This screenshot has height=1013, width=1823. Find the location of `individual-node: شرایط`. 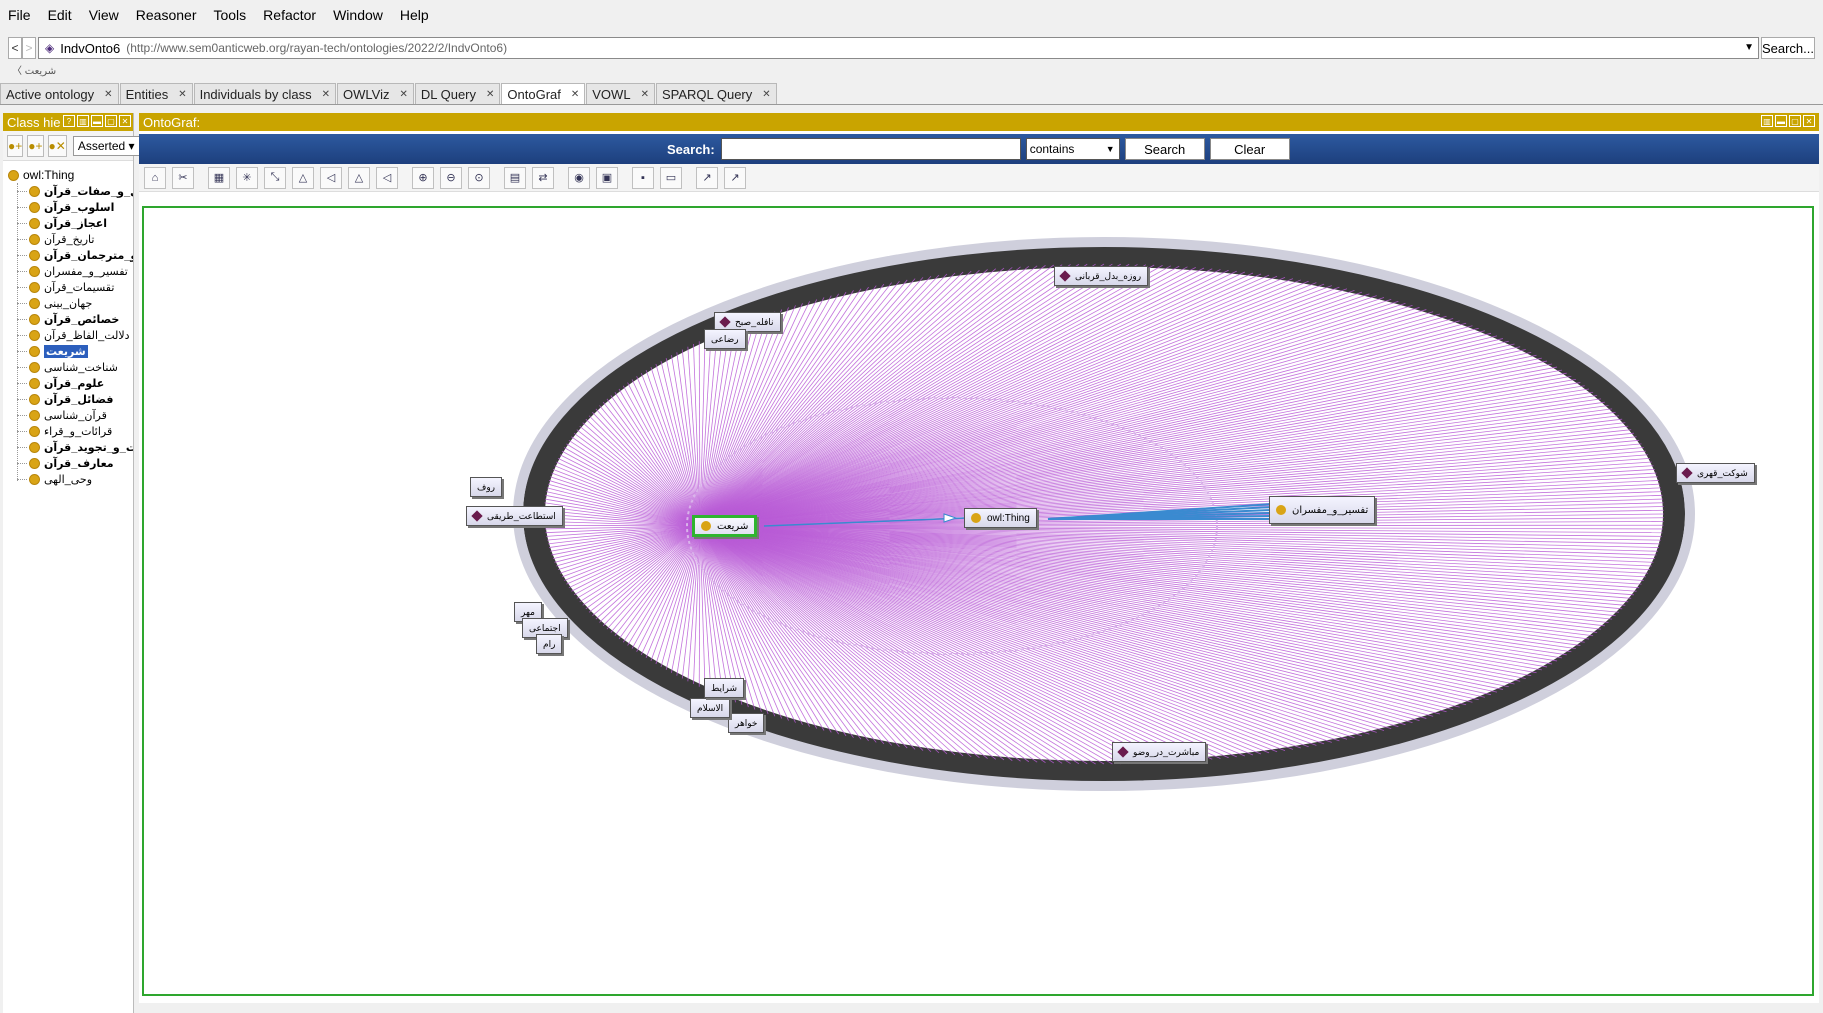

individual-node: شرایط is located at coordinates (724, 688).